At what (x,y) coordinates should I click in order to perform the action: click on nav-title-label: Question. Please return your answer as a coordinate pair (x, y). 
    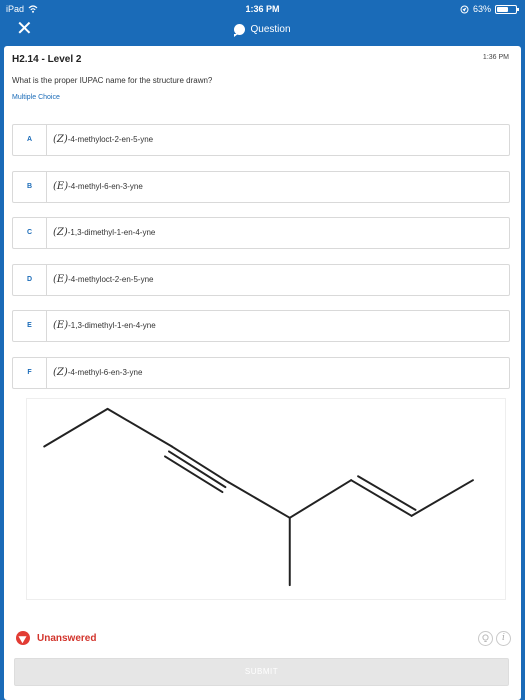
    Looking at the image, I should click on (270, 29).